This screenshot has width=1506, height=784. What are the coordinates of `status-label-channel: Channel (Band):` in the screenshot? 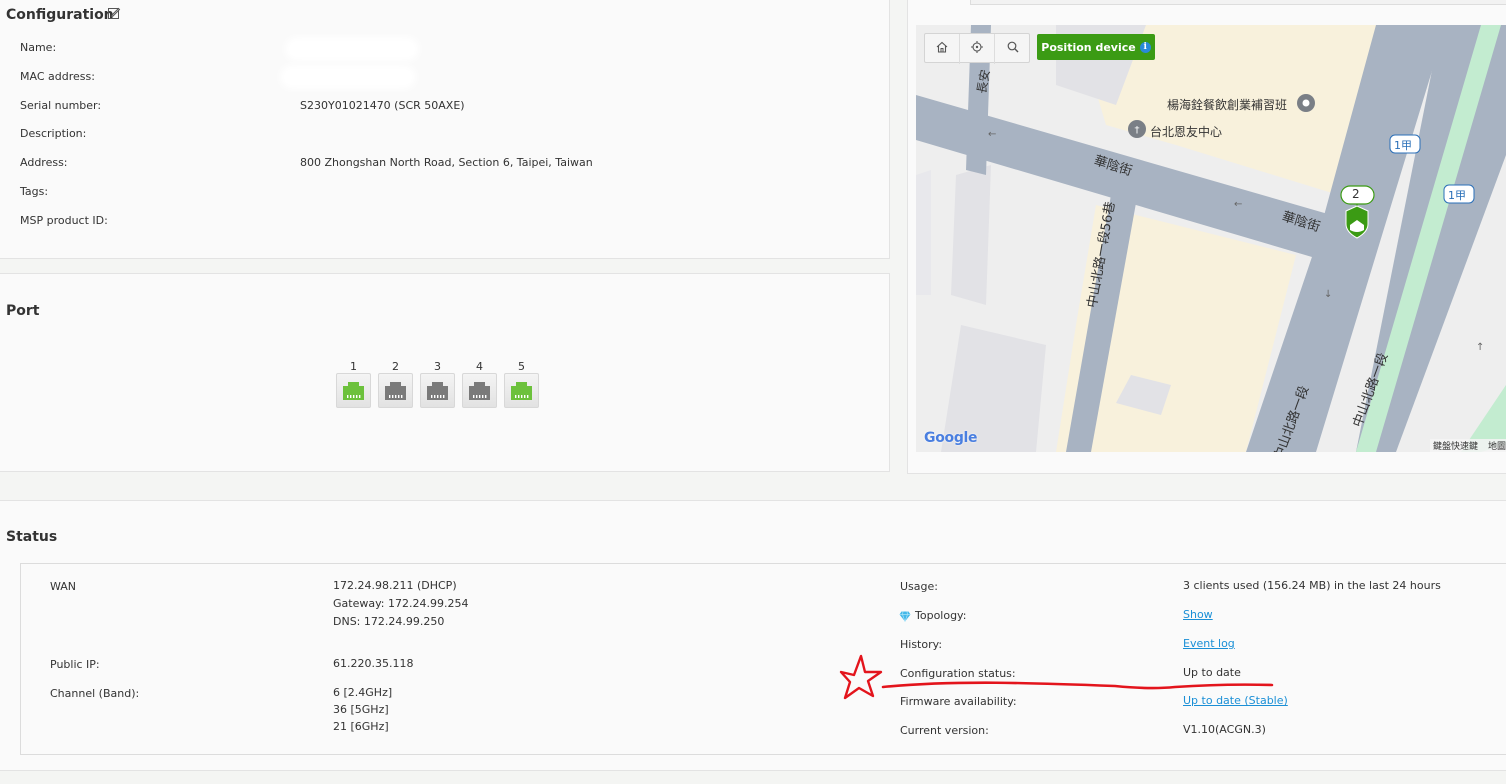 It's located at (95, 693).